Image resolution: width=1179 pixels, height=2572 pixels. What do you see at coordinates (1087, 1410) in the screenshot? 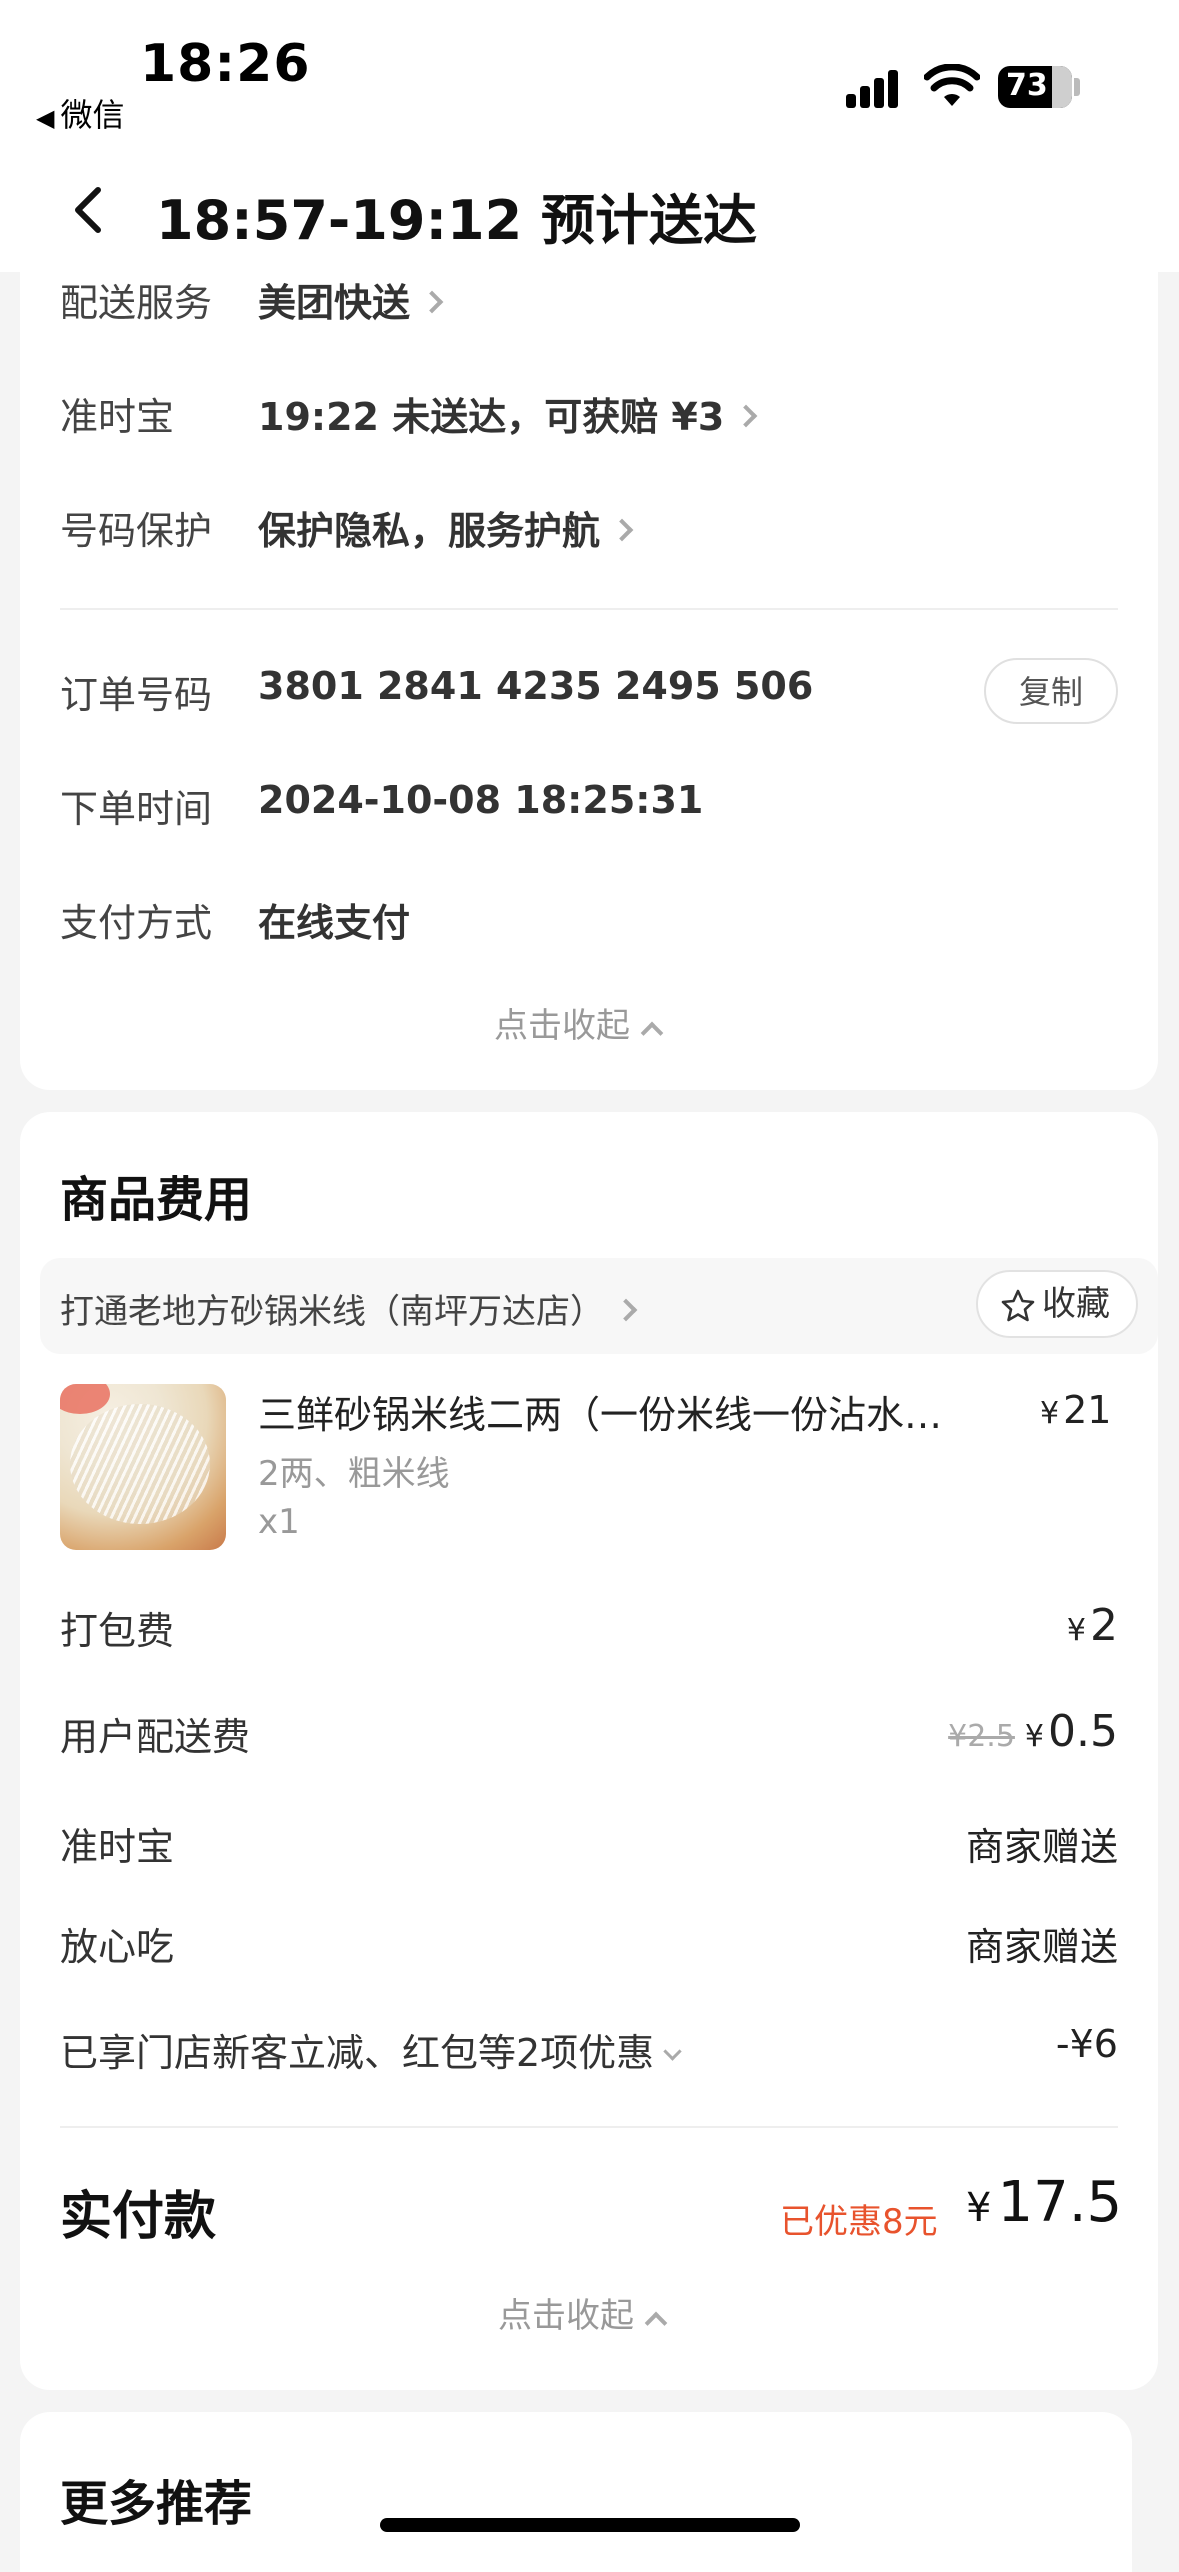
I see `item-price-value: 21` at bounding box center [1087, 1410].